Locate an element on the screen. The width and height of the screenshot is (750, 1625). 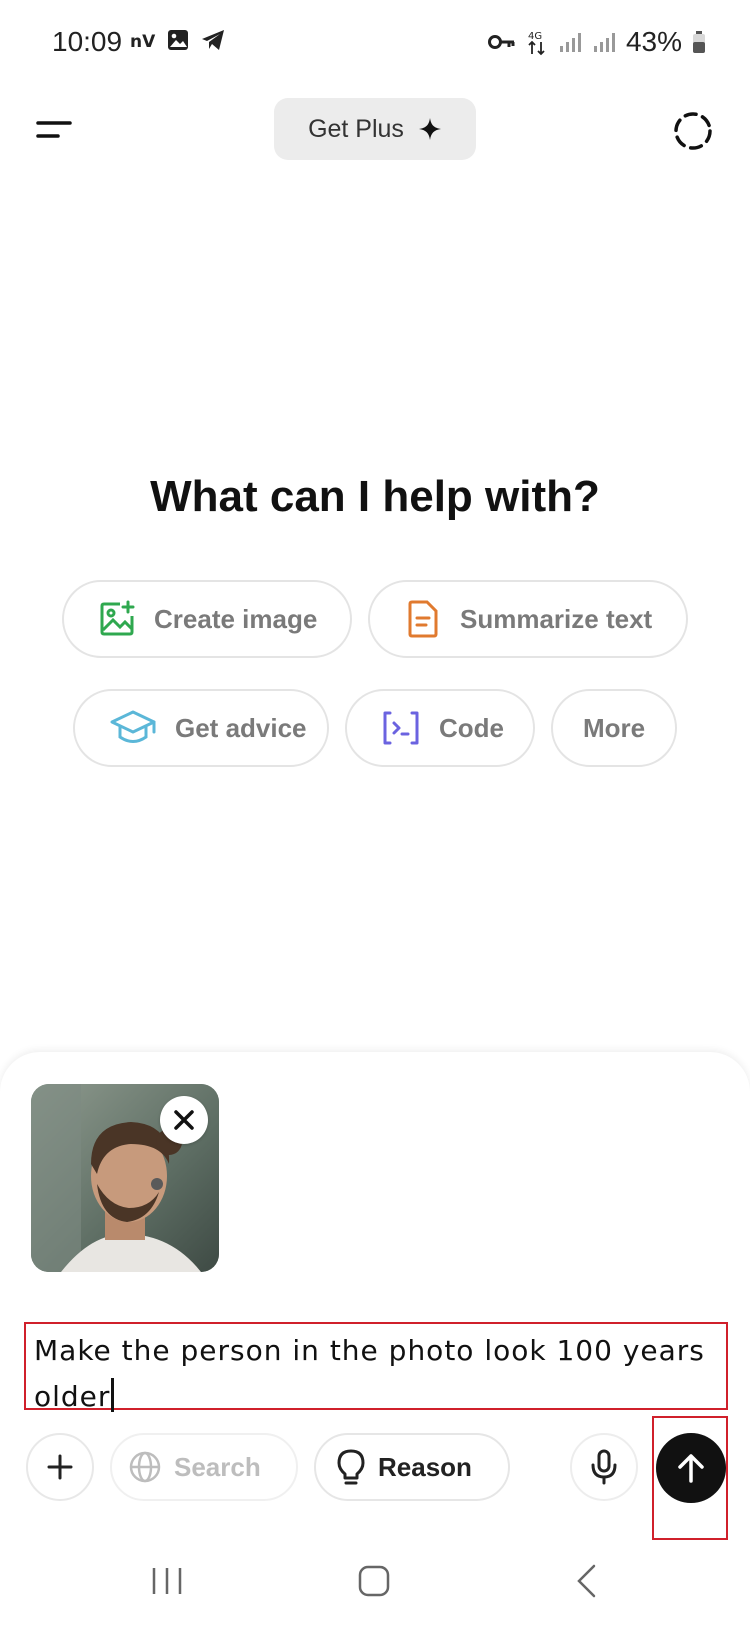
graduation-cap-icon is located at coordinates (133, 726).